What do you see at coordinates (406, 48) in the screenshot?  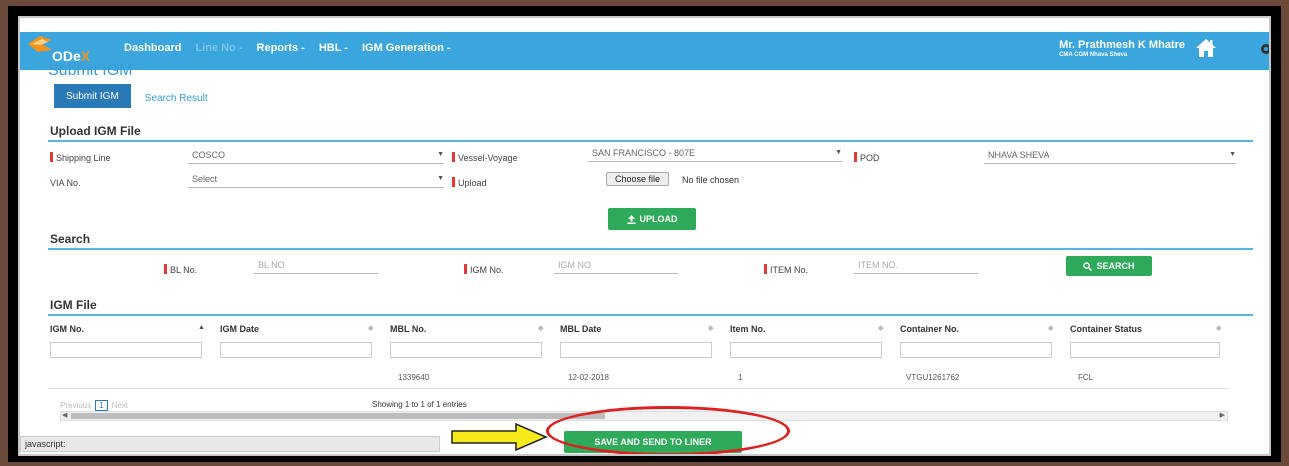 I see `nav-igm-generation: IGM Generation -` at bounding box center [406, 48].